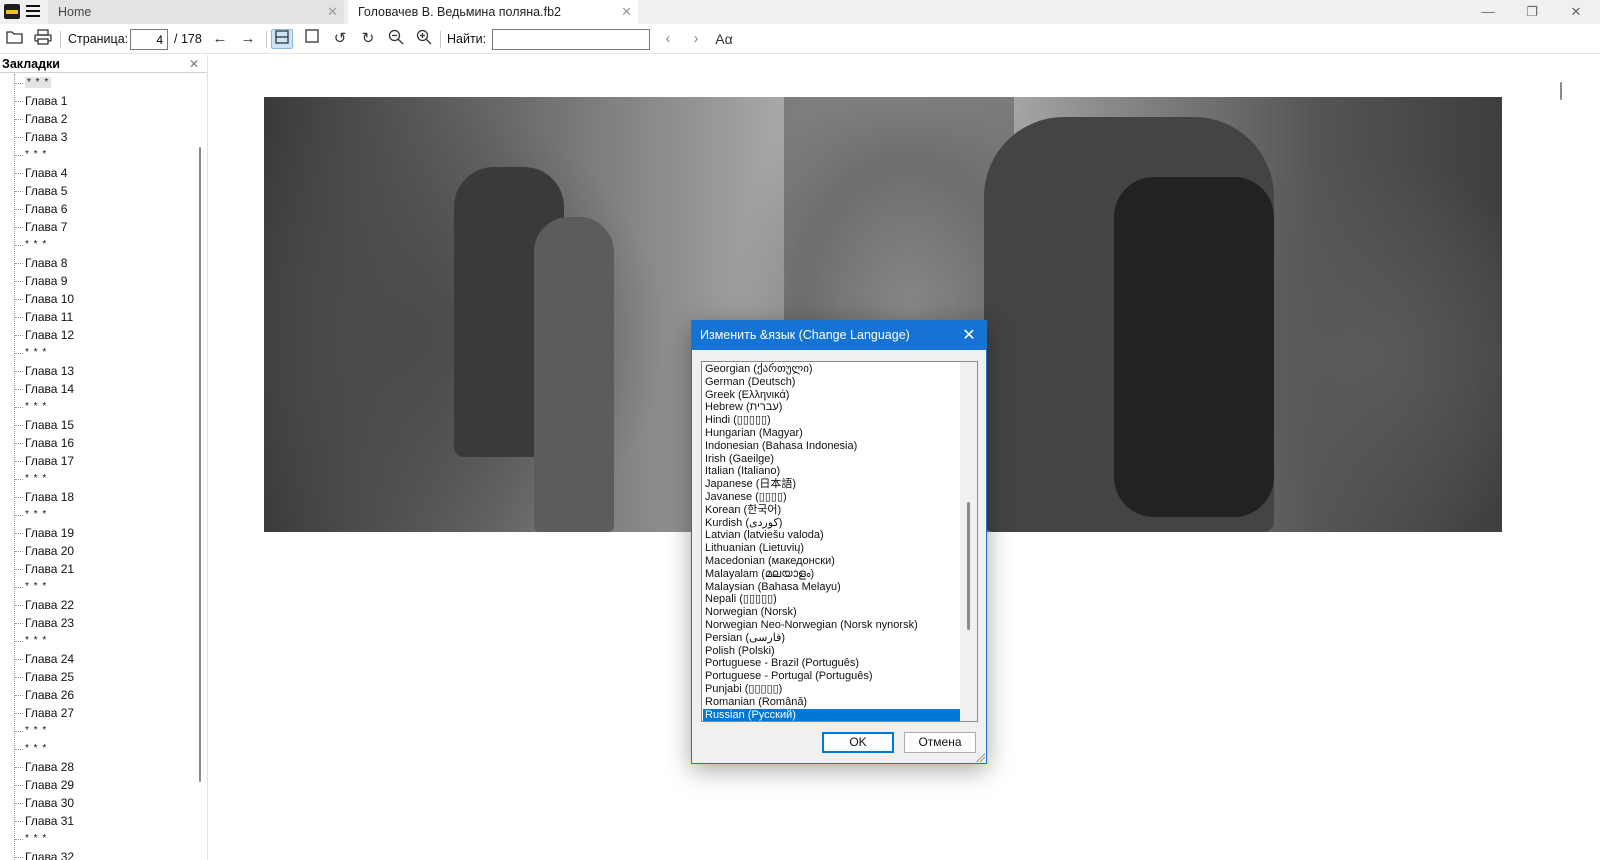 The height and width of the screenshot is (860, 1600). What do you see at coordinates (98, 533) in the screenshot?
I see `bookmark-item: Глава 19` at bounding box center [98, 533].